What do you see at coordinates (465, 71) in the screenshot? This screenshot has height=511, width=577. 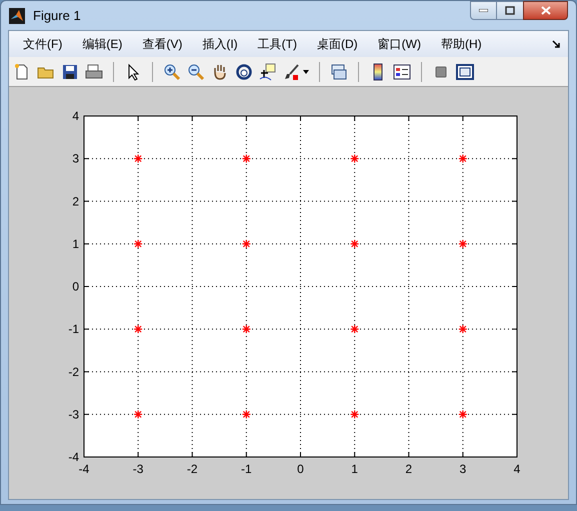 I see `frame-icon` at bounding box center [465, 71].